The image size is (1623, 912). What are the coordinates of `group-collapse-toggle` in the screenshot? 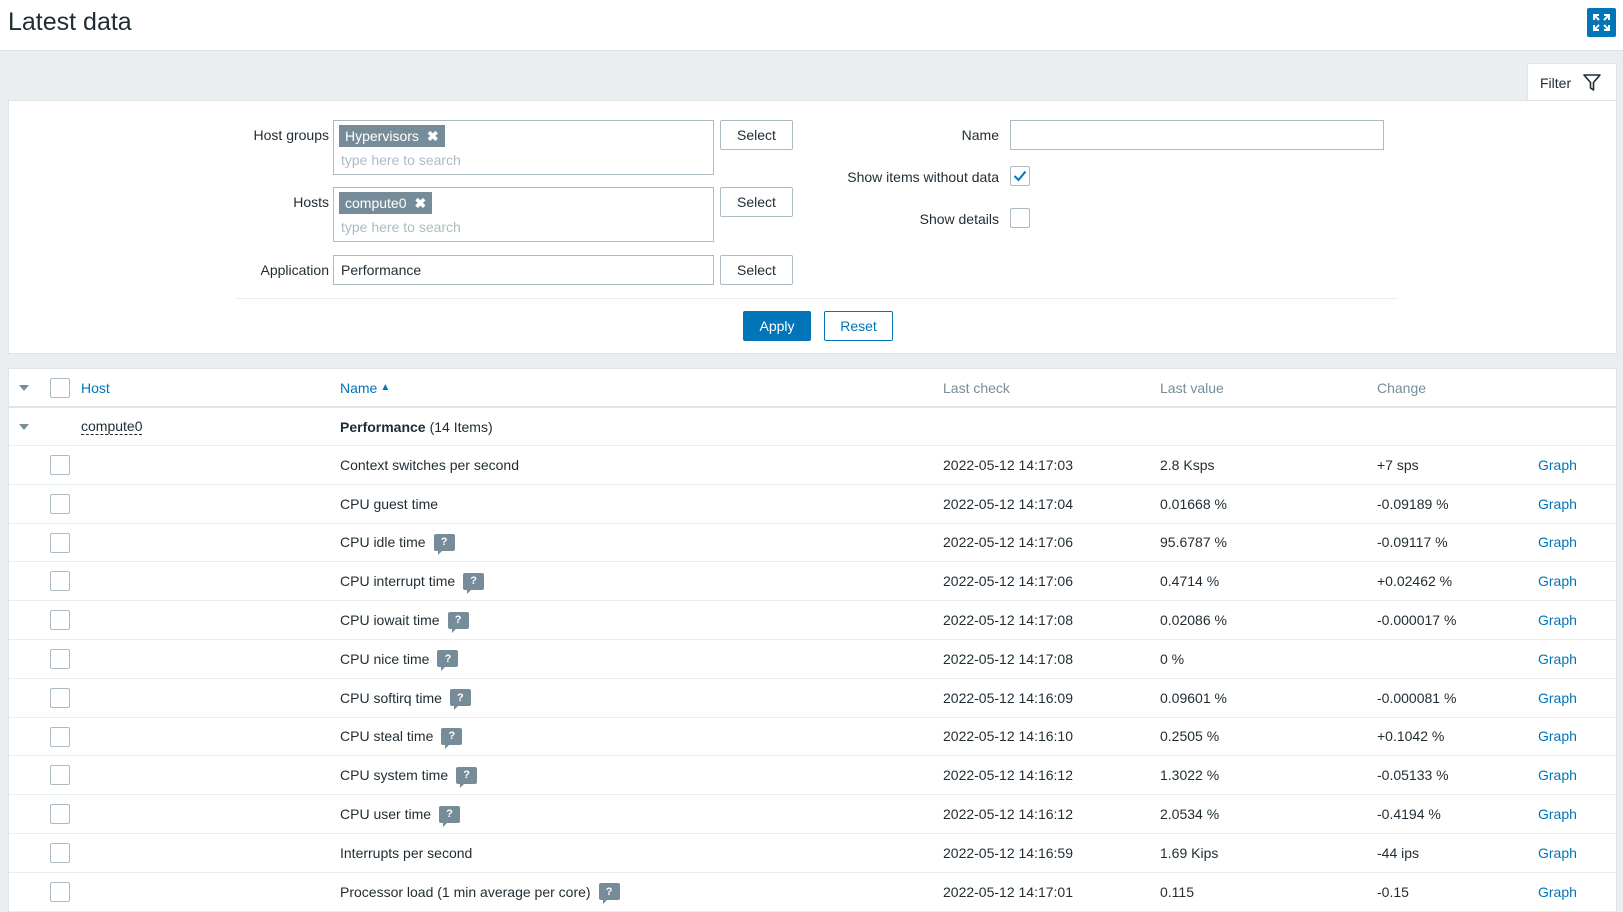 It's located at (24, 426).